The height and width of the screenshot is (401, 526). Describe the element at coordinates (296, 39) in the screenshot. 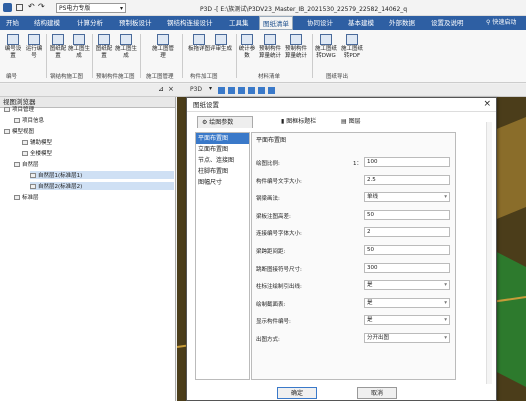

I see `quantity-icon` at that location.